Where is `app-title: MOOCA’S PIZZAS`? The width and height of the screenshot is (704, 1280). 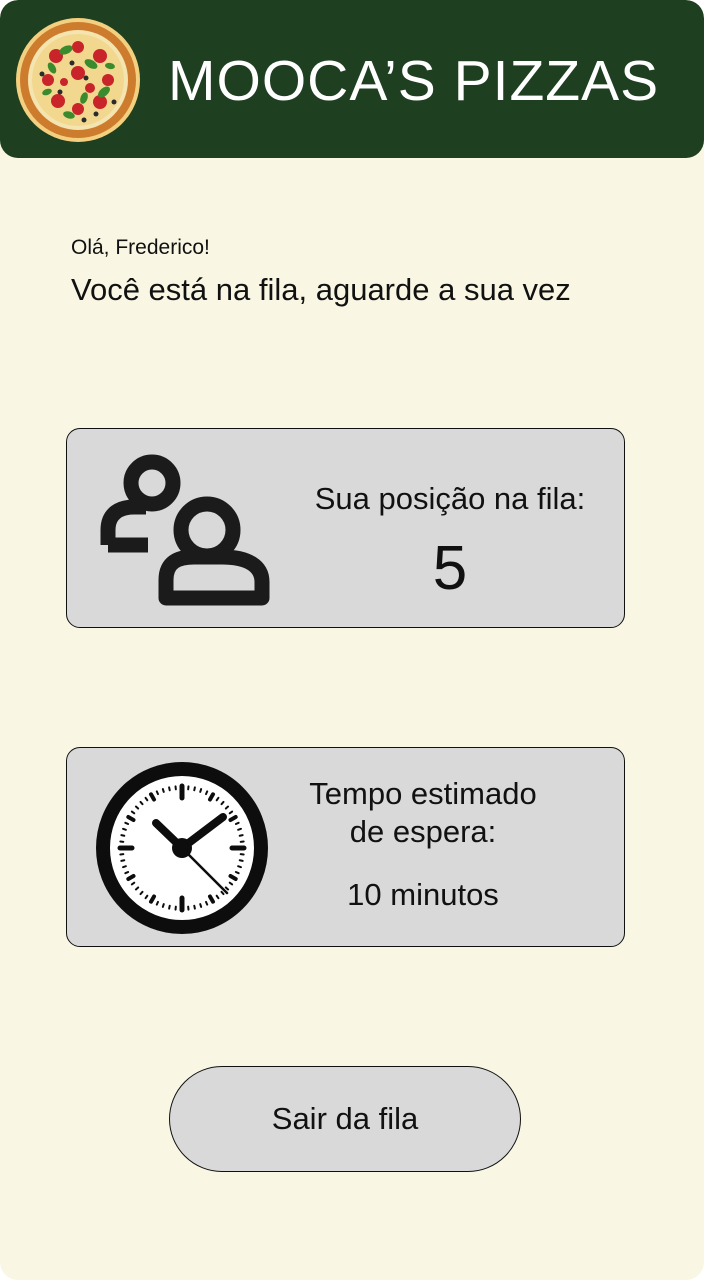
app-title: MOOCA’S PIZZAS is located at coordinates (414, 81).